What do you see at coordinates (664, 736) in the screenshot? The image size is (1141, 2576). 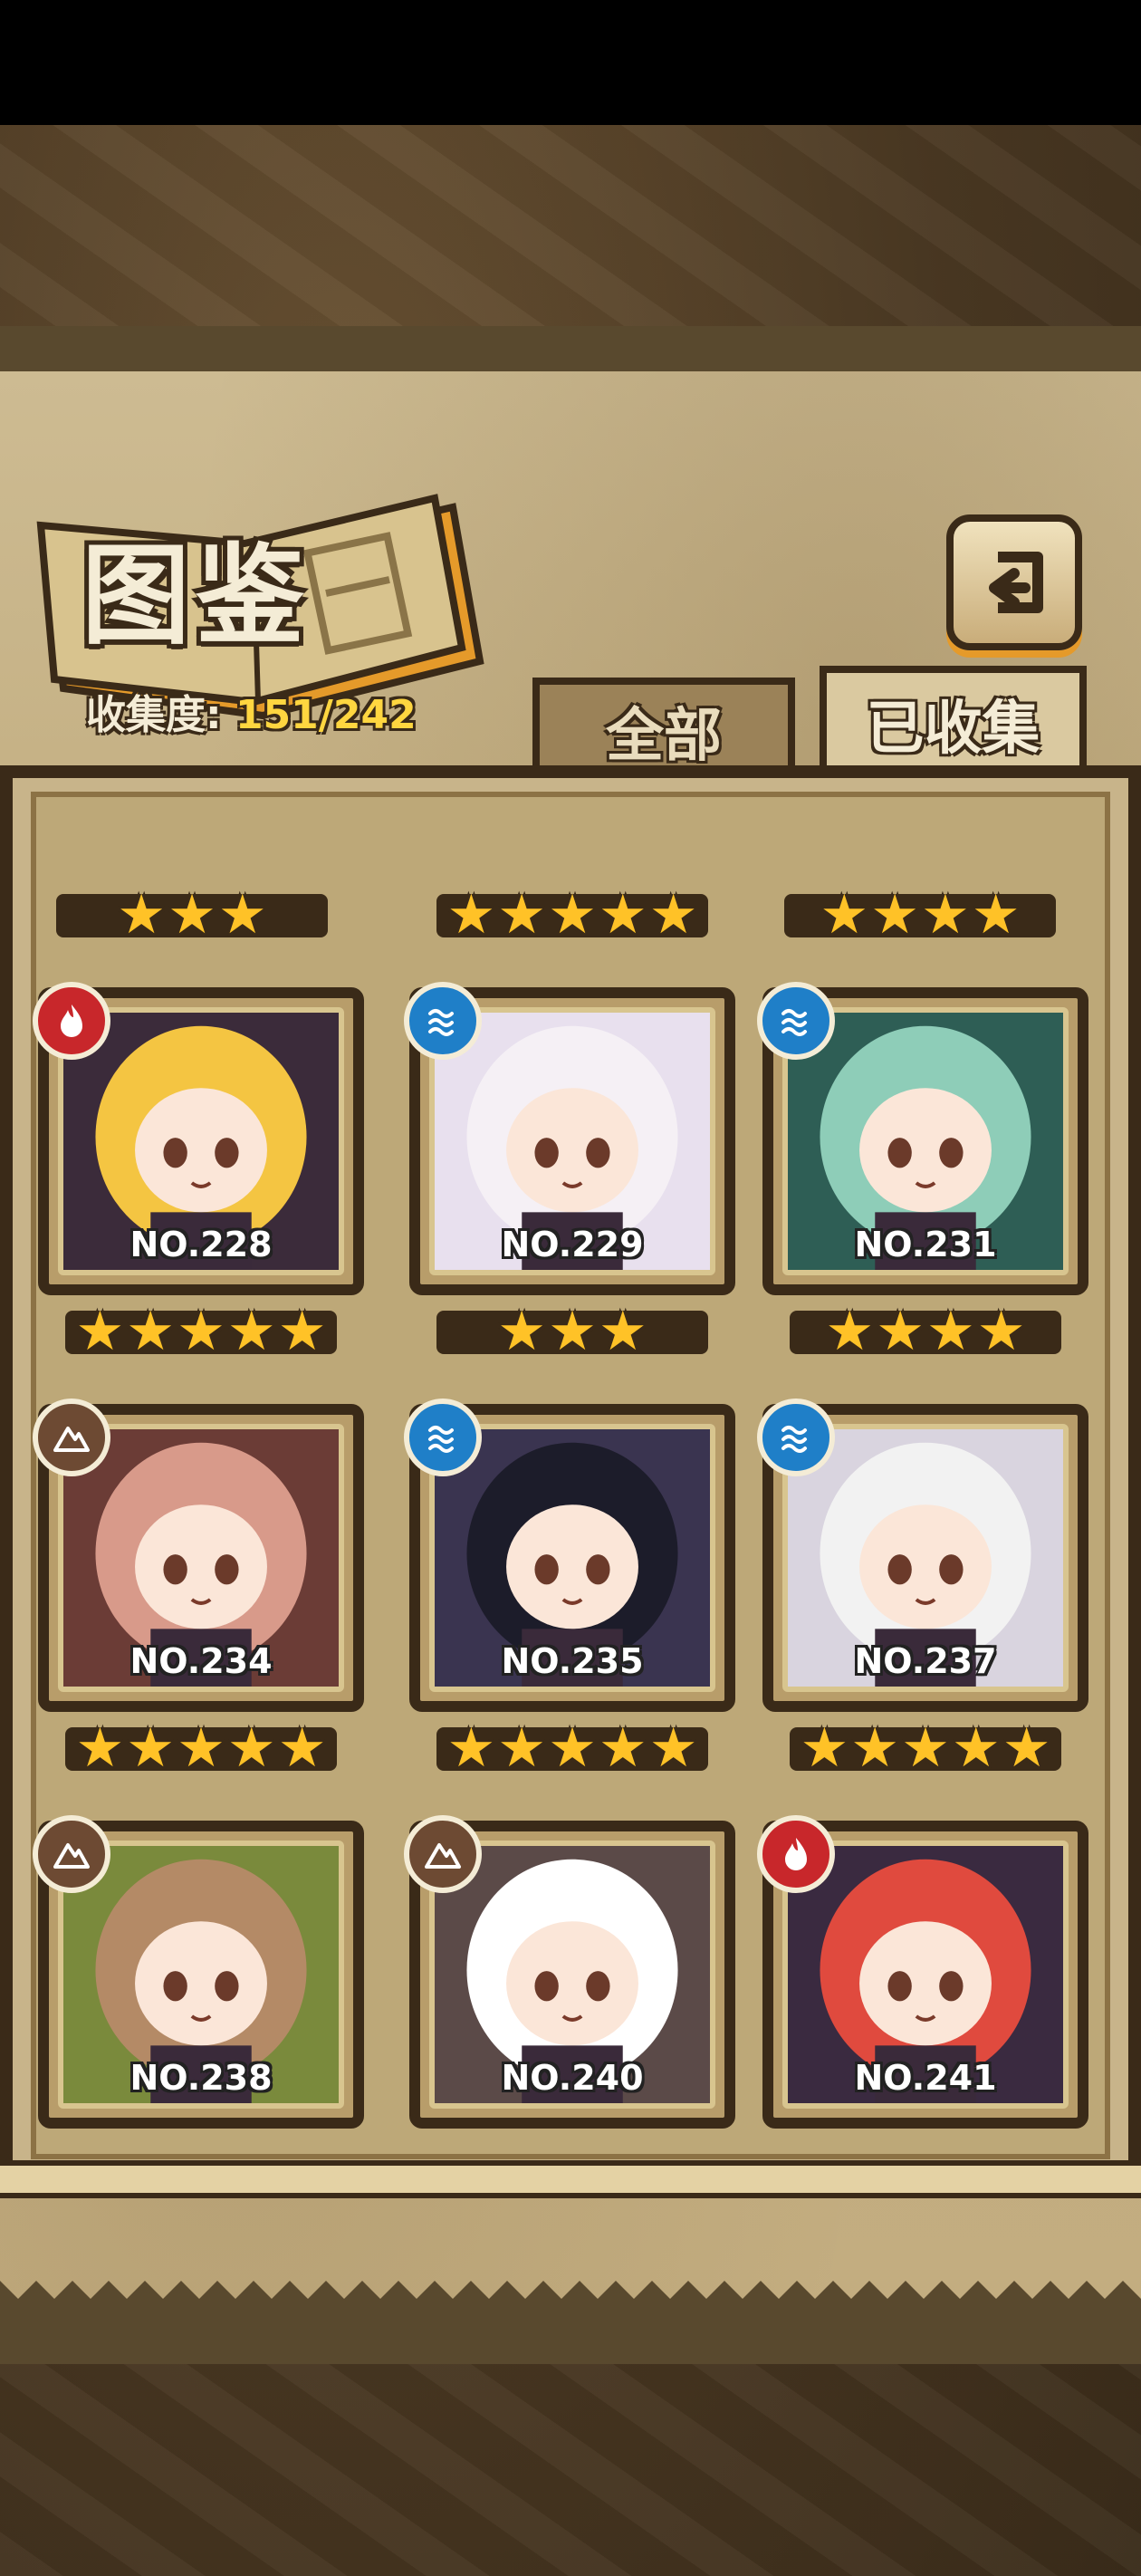 I see `tab-all-label: 全部` at bounding box center [664, 736].